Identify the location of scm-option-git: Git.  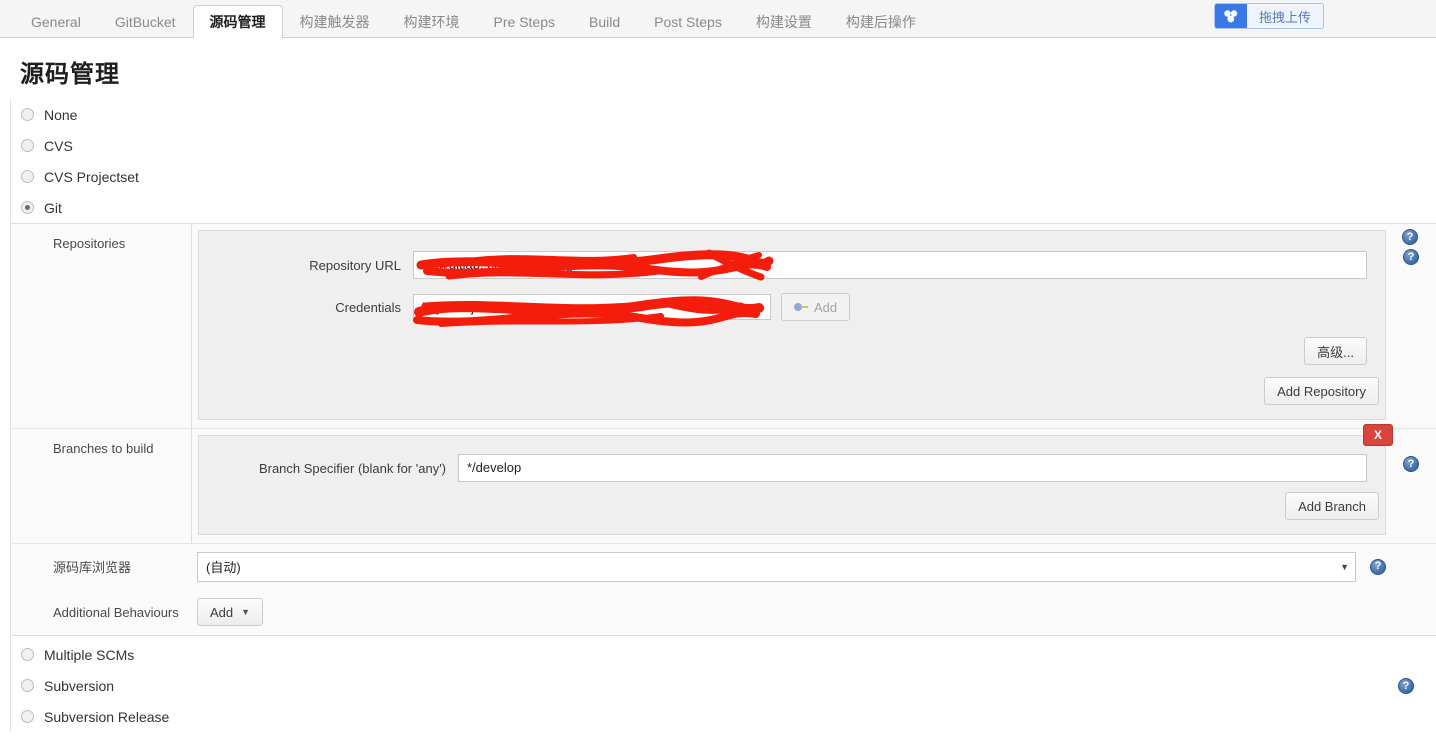
(723, 207).